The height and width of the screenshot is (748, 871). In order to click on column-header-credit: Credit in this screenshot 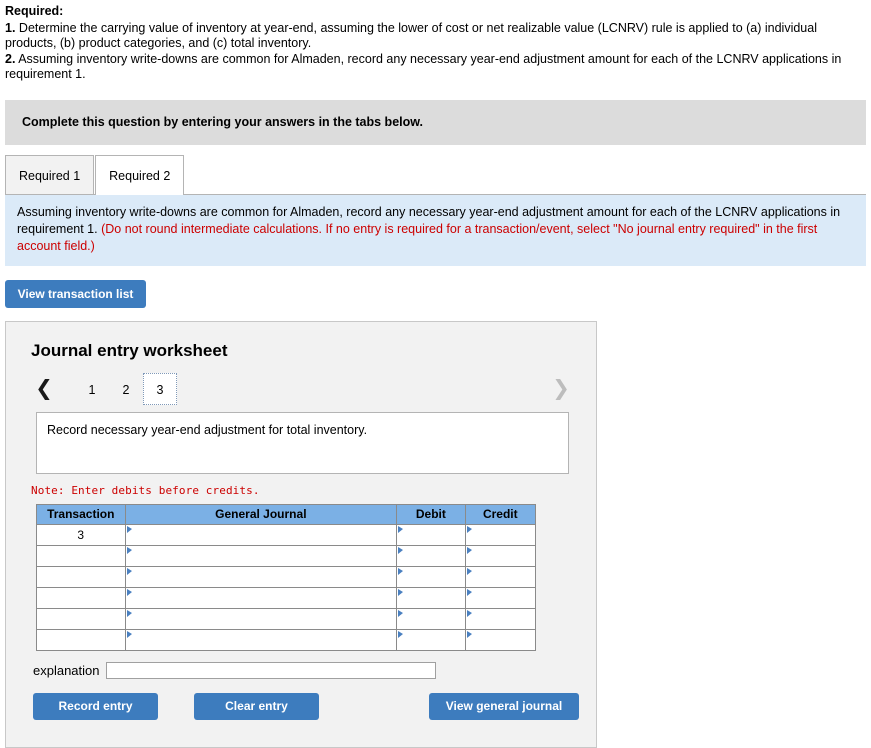, I will do `click(500, 514)`.